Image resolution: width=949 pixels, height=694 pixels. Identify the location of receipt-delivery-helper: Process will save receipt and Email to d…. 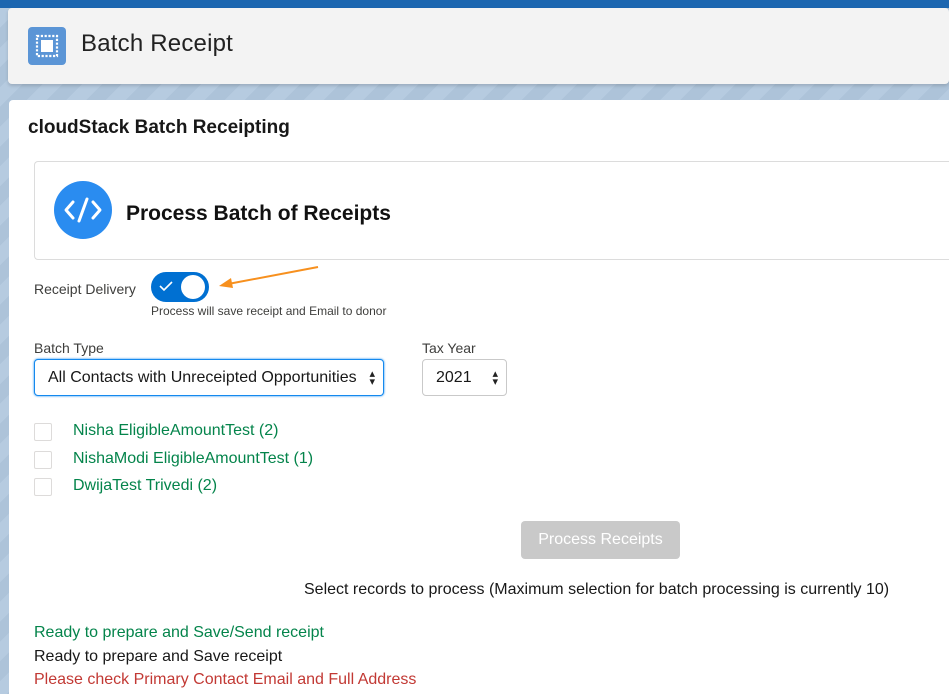
(269, 311).